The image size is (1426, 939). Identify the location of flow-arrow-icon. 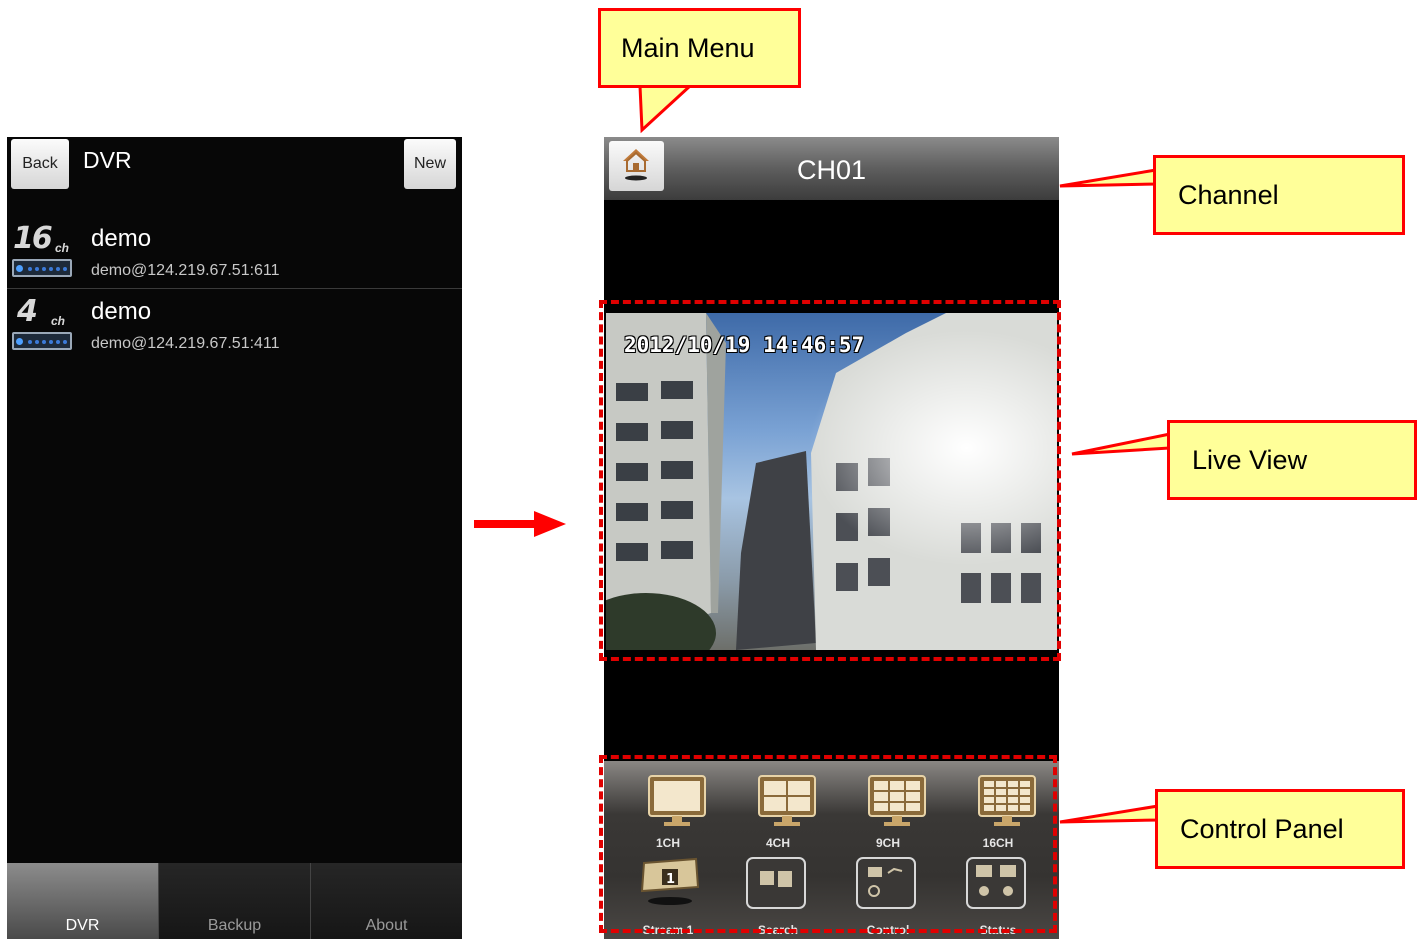
(520, 524).